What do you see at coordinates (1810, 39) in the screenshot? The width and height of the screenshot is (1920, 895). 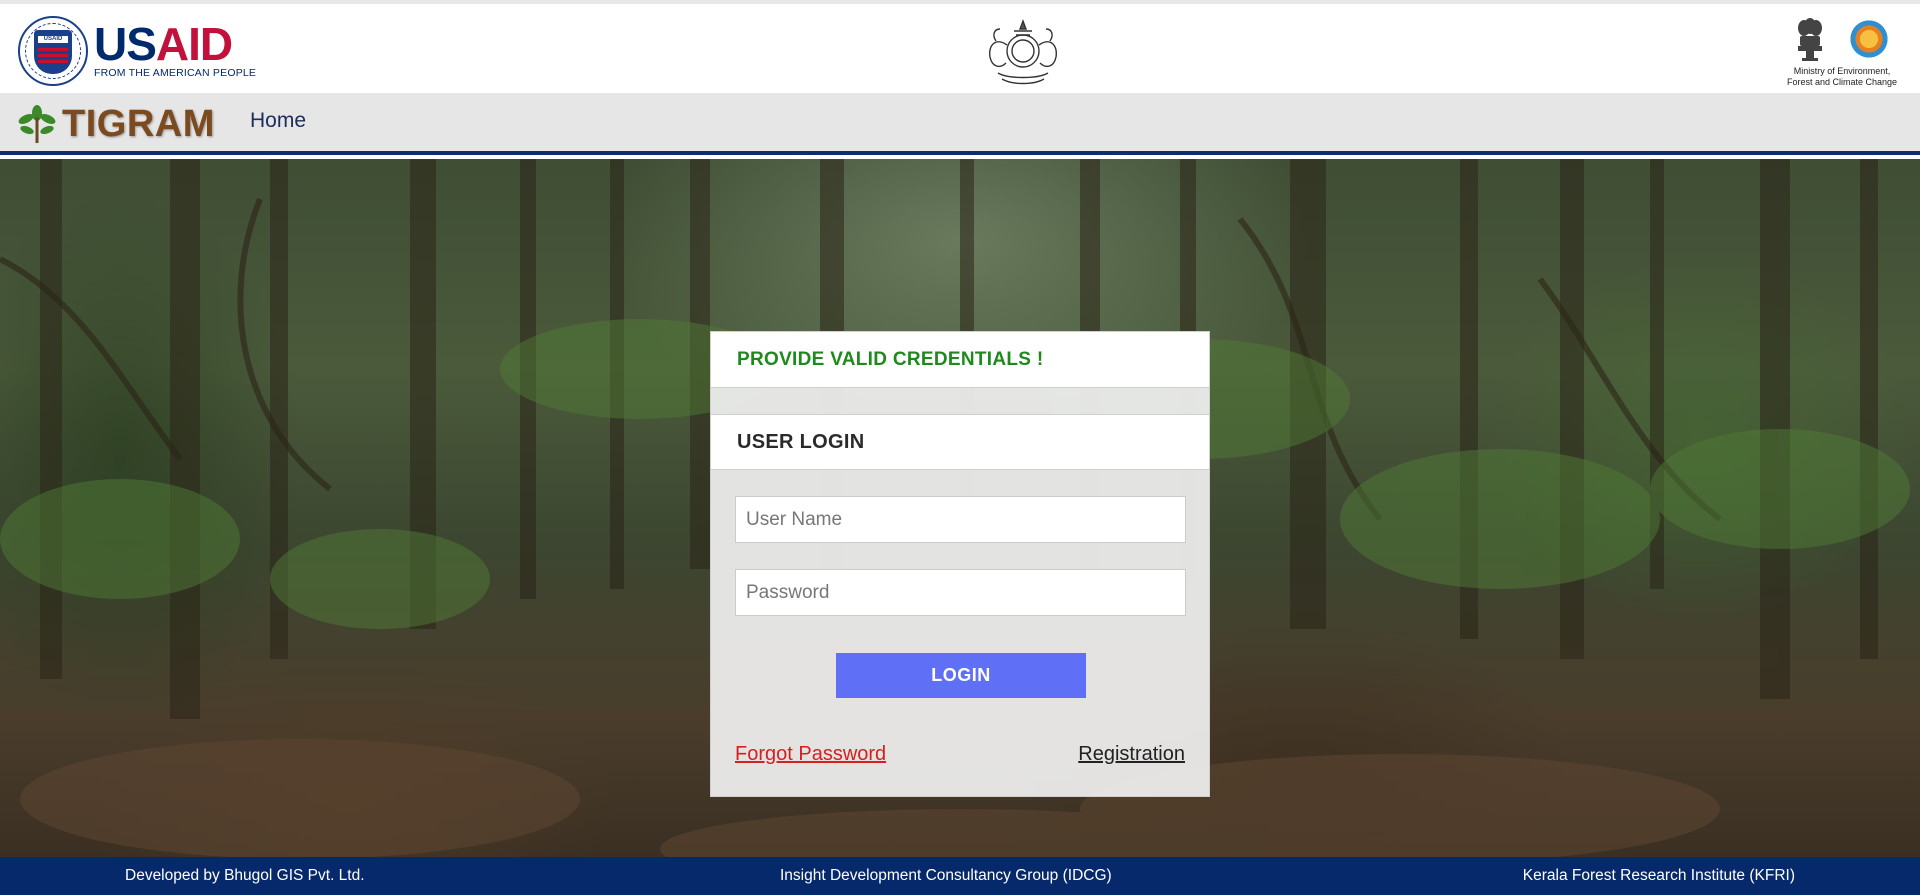 I see `ashoka-emblem-icon` at bounding box center [1810, 39].